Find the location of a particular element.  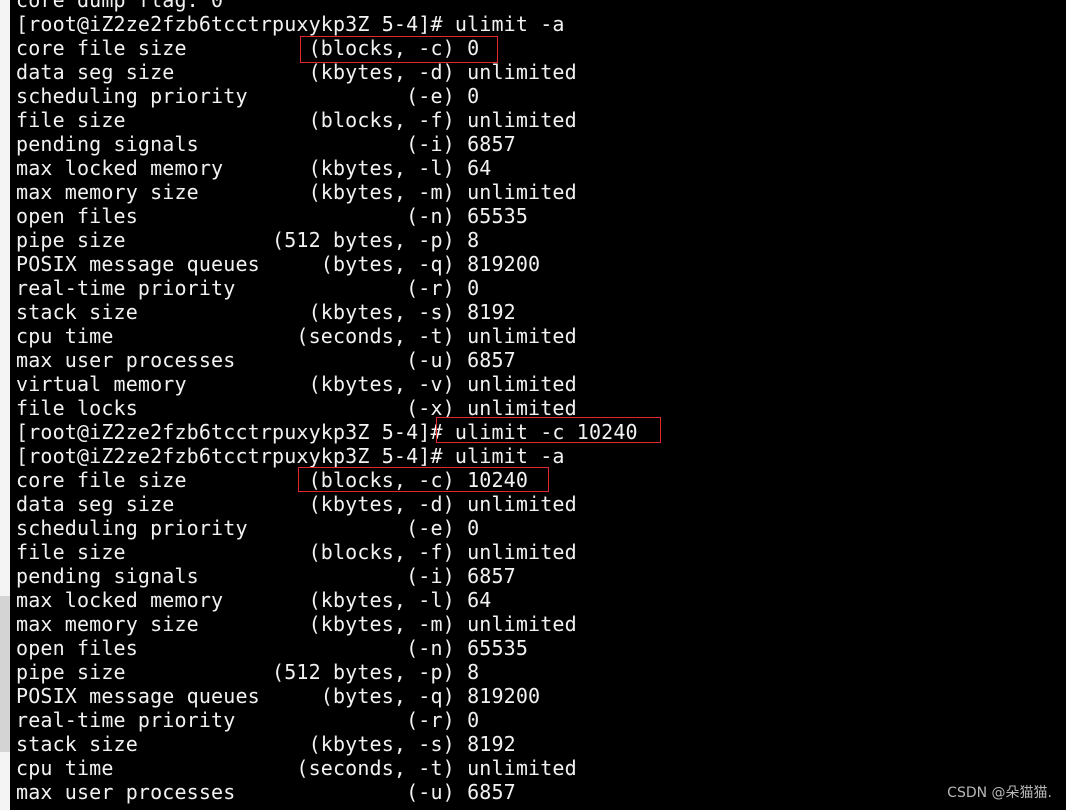

window-edge is located at coordinates (5, 405).